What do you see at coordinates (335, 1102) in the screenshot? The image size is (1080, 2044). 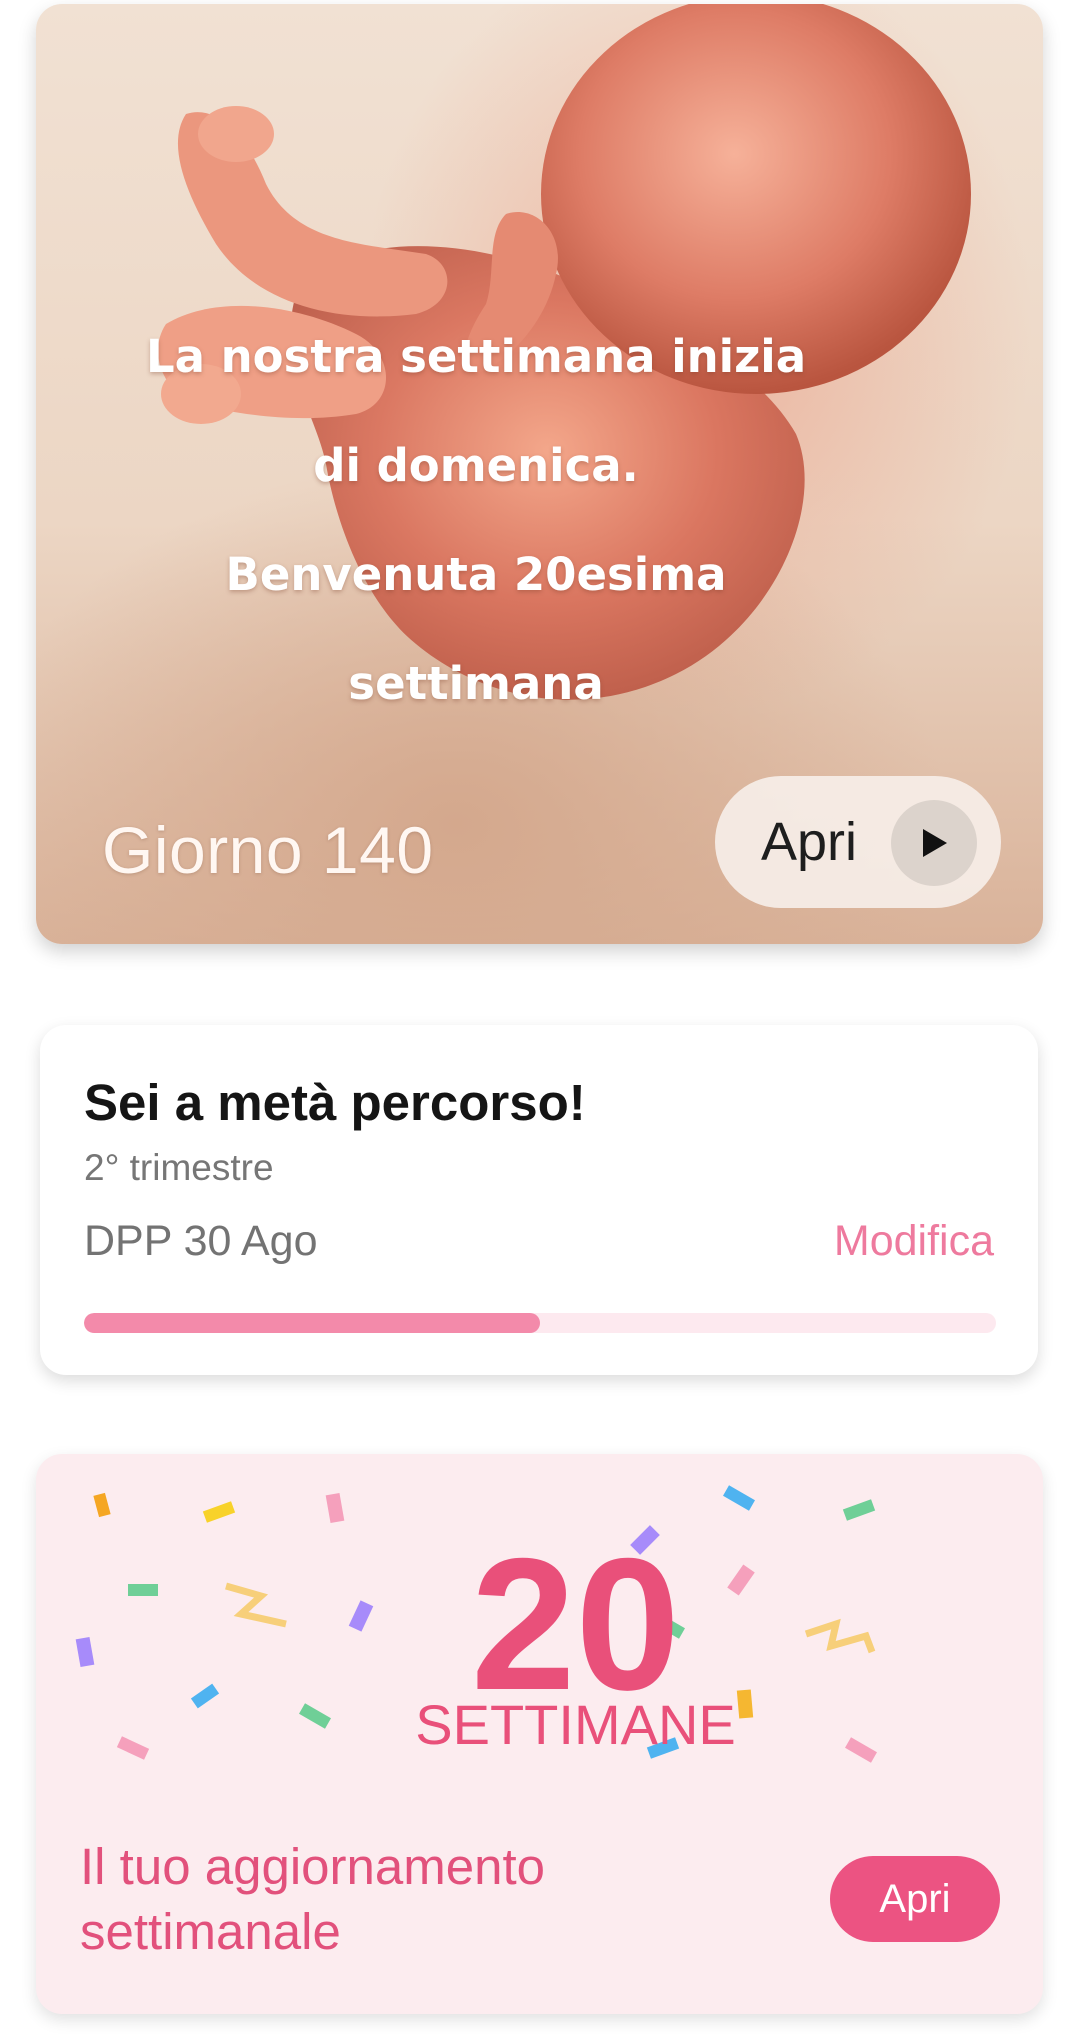 I see `progress-title: Sei a metà percorso!` at bounding box center [335, 1102].